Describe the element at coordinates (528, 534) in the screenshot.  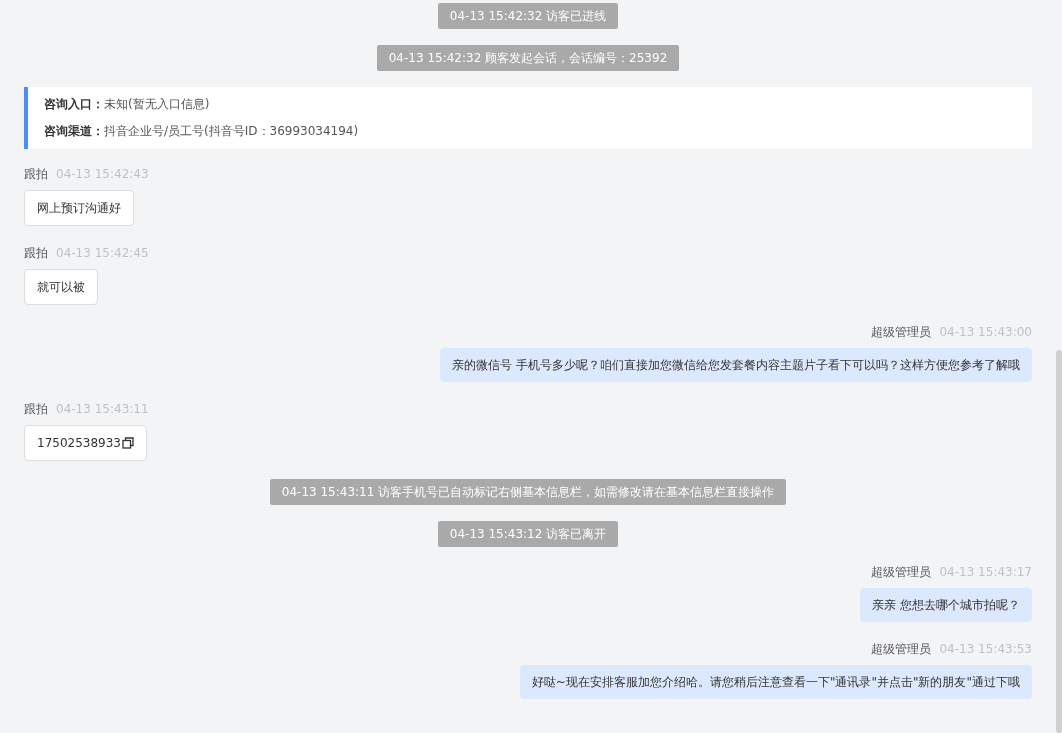
I see `system-notice: 04-13 15:43:12 访客已离开` at that location.